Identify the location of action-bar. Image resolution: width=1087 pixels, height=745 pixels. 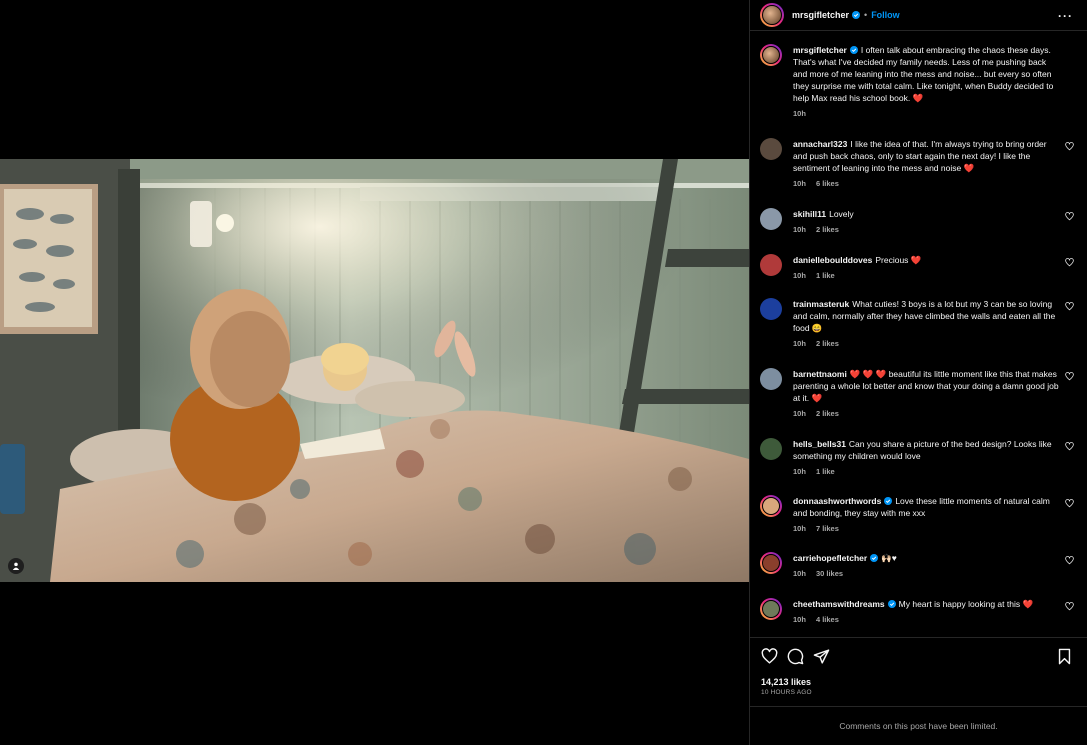
(917, 658).